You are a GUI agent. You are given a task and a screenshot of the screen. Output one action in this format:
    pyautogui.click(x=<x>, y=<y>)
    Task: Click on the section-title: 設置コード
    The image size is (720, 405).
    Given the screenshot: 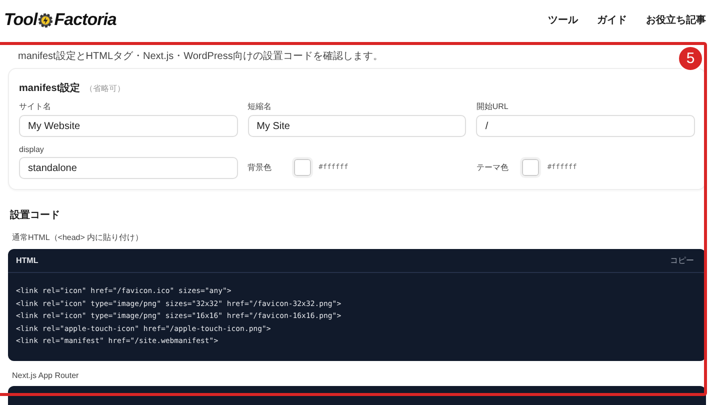 What is the action you would take?
    pyautogui.click(x=35, y=215)
    